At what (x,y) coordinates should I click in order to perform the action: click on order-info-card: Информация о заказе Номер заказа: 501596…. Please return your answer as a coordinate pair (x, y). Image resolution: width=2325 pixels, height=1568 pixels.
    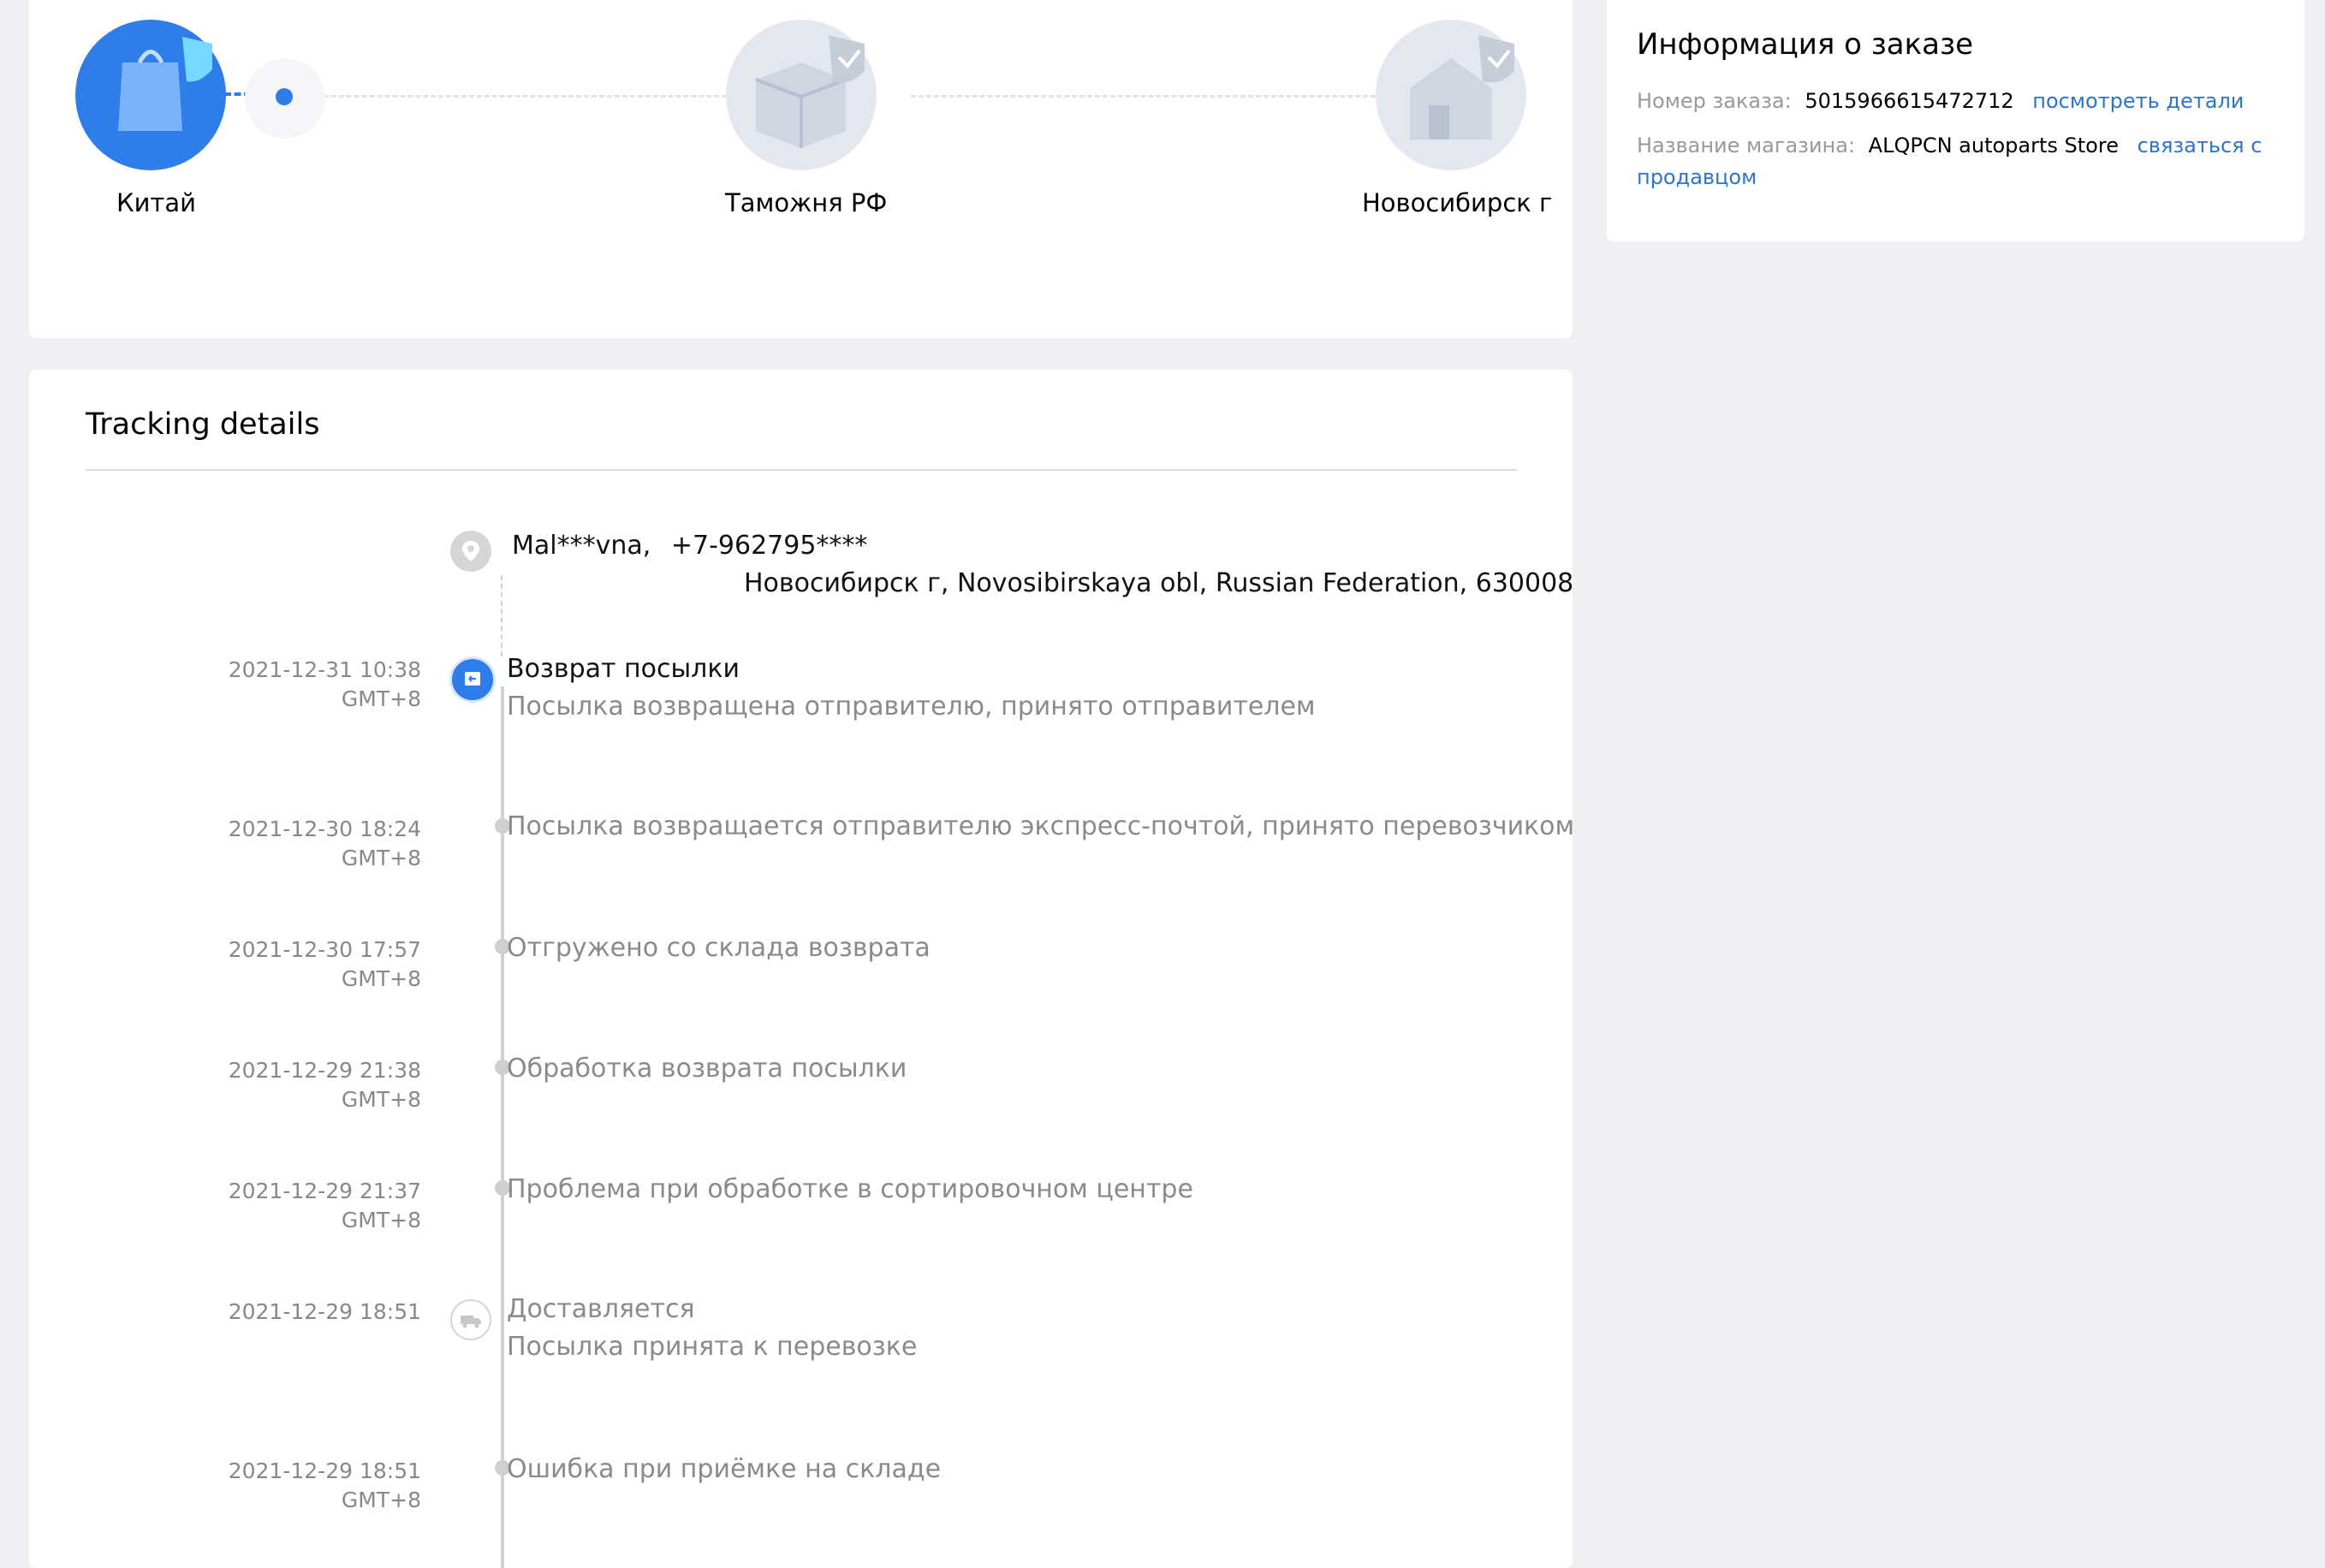
    Looking at the image, I should click on (1955, 120).